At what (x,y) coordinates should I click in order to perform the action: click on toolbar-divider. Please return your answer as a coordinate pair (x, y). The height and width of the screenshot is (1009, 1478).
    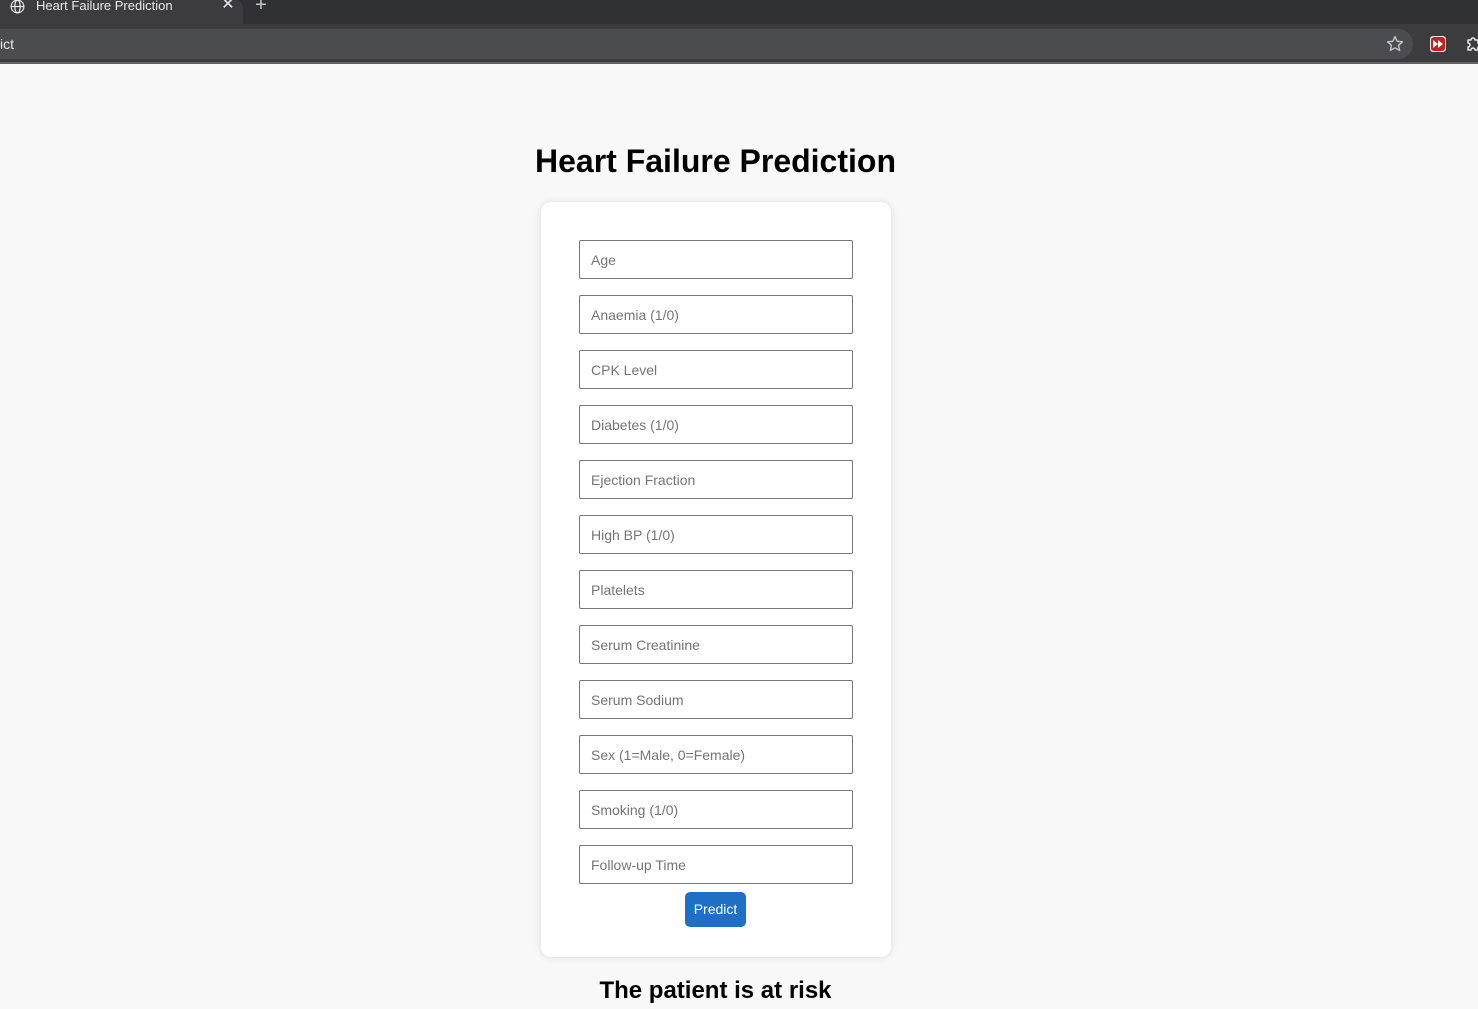
    Looking at the image, I should click on (739, 63).